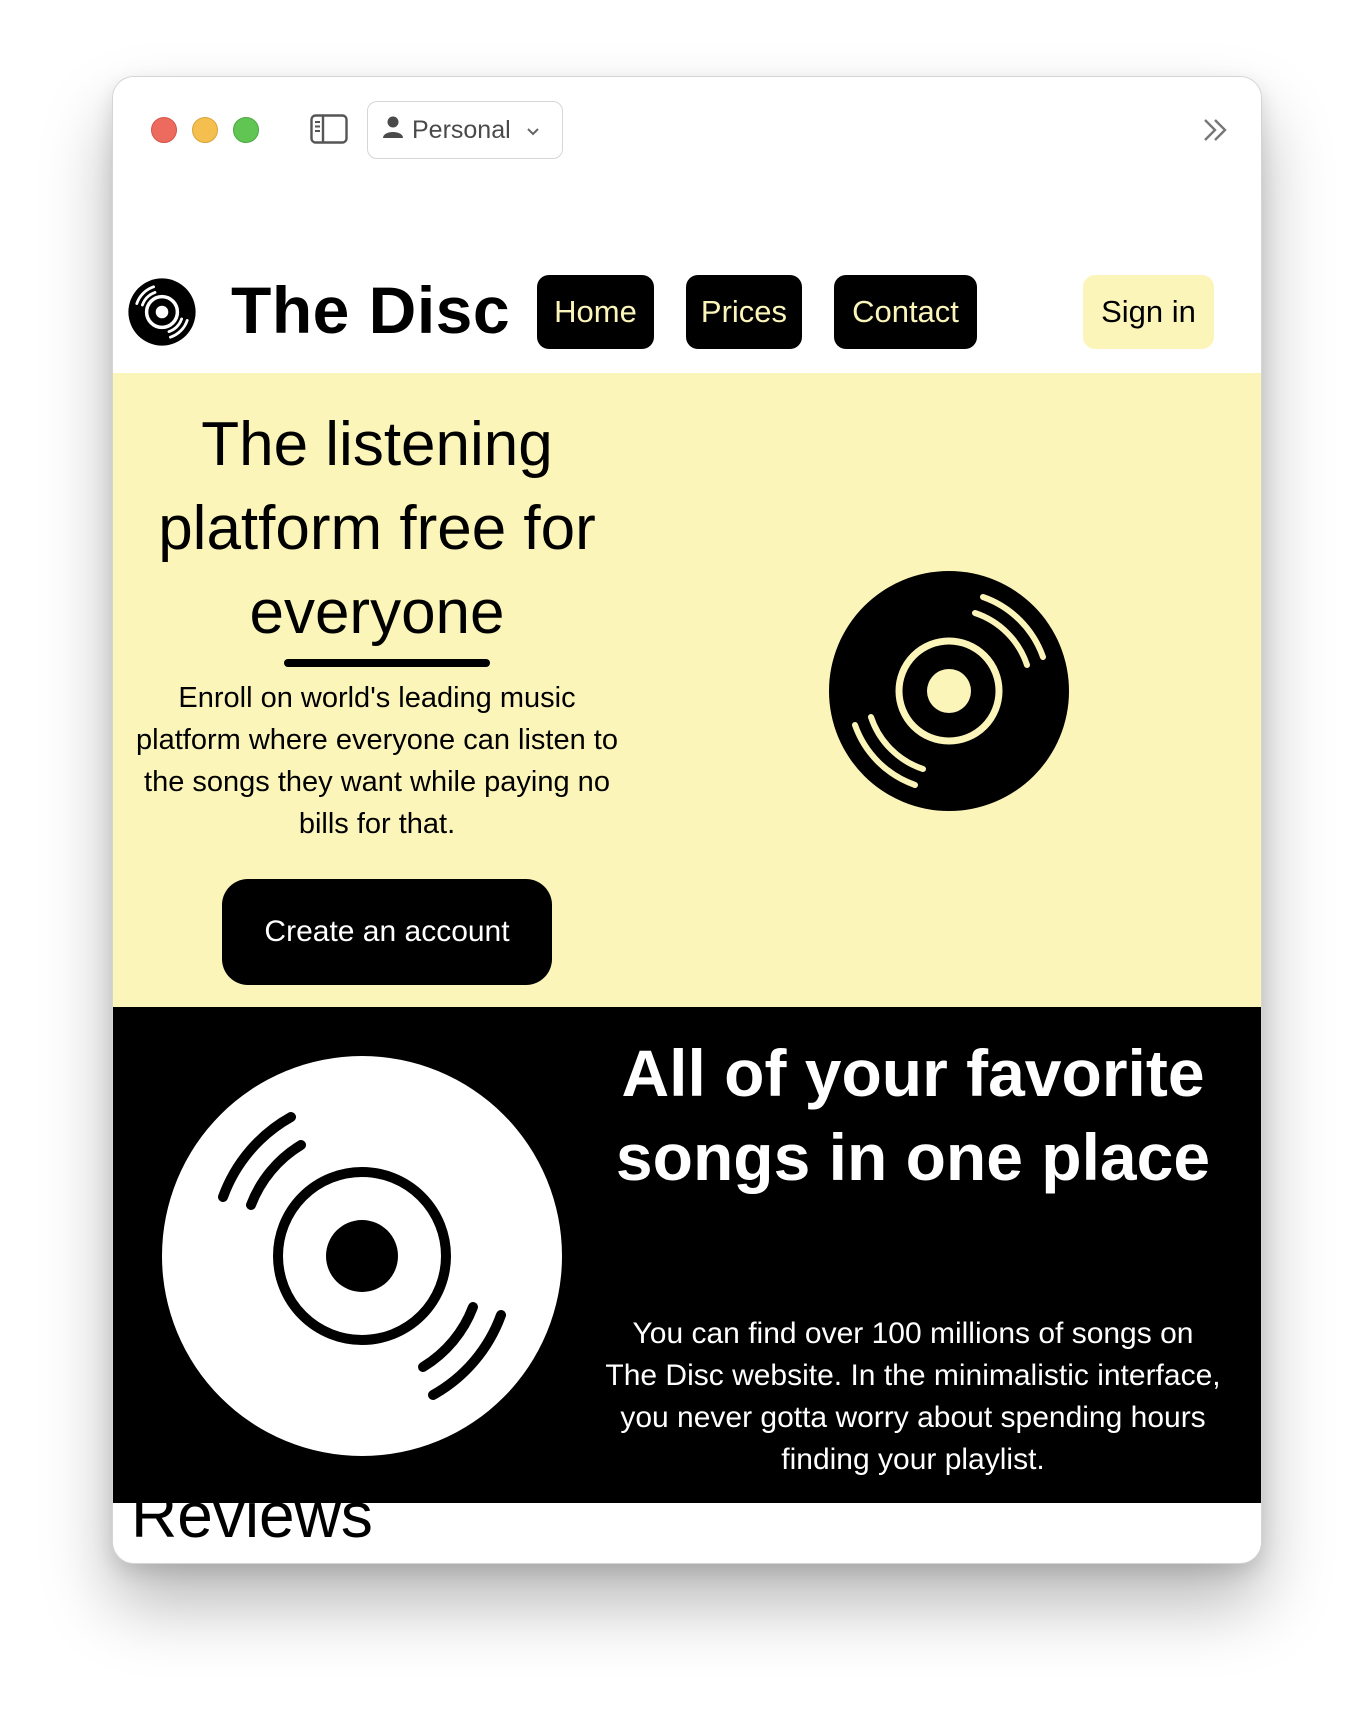 The width and height of the screenshot is (1372, 1710). What do you see at coordinates (387, 932) in the screenshot?
I see `create-account-button: Create an account` at bounding box center [387, 932].